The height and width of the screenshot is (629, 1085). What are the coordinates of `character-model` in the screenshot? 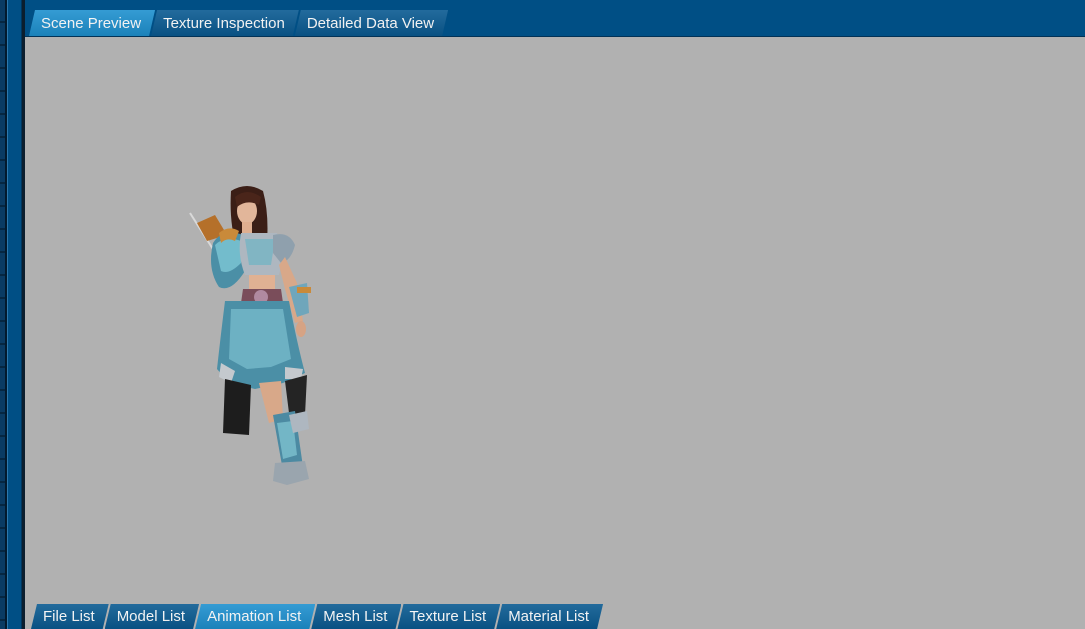 It's located at (250, 335).